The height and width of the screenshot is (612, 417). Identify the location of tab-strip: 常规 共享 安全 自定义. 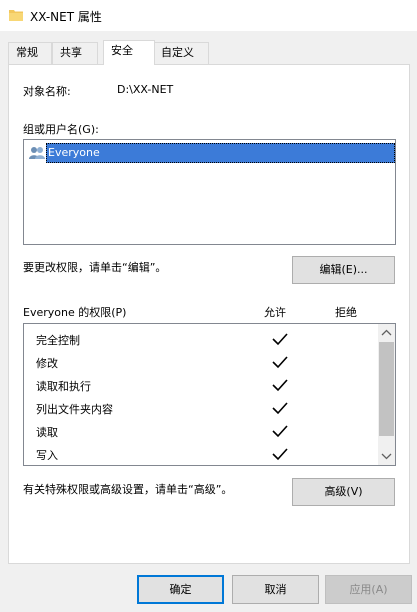
(209, 52).